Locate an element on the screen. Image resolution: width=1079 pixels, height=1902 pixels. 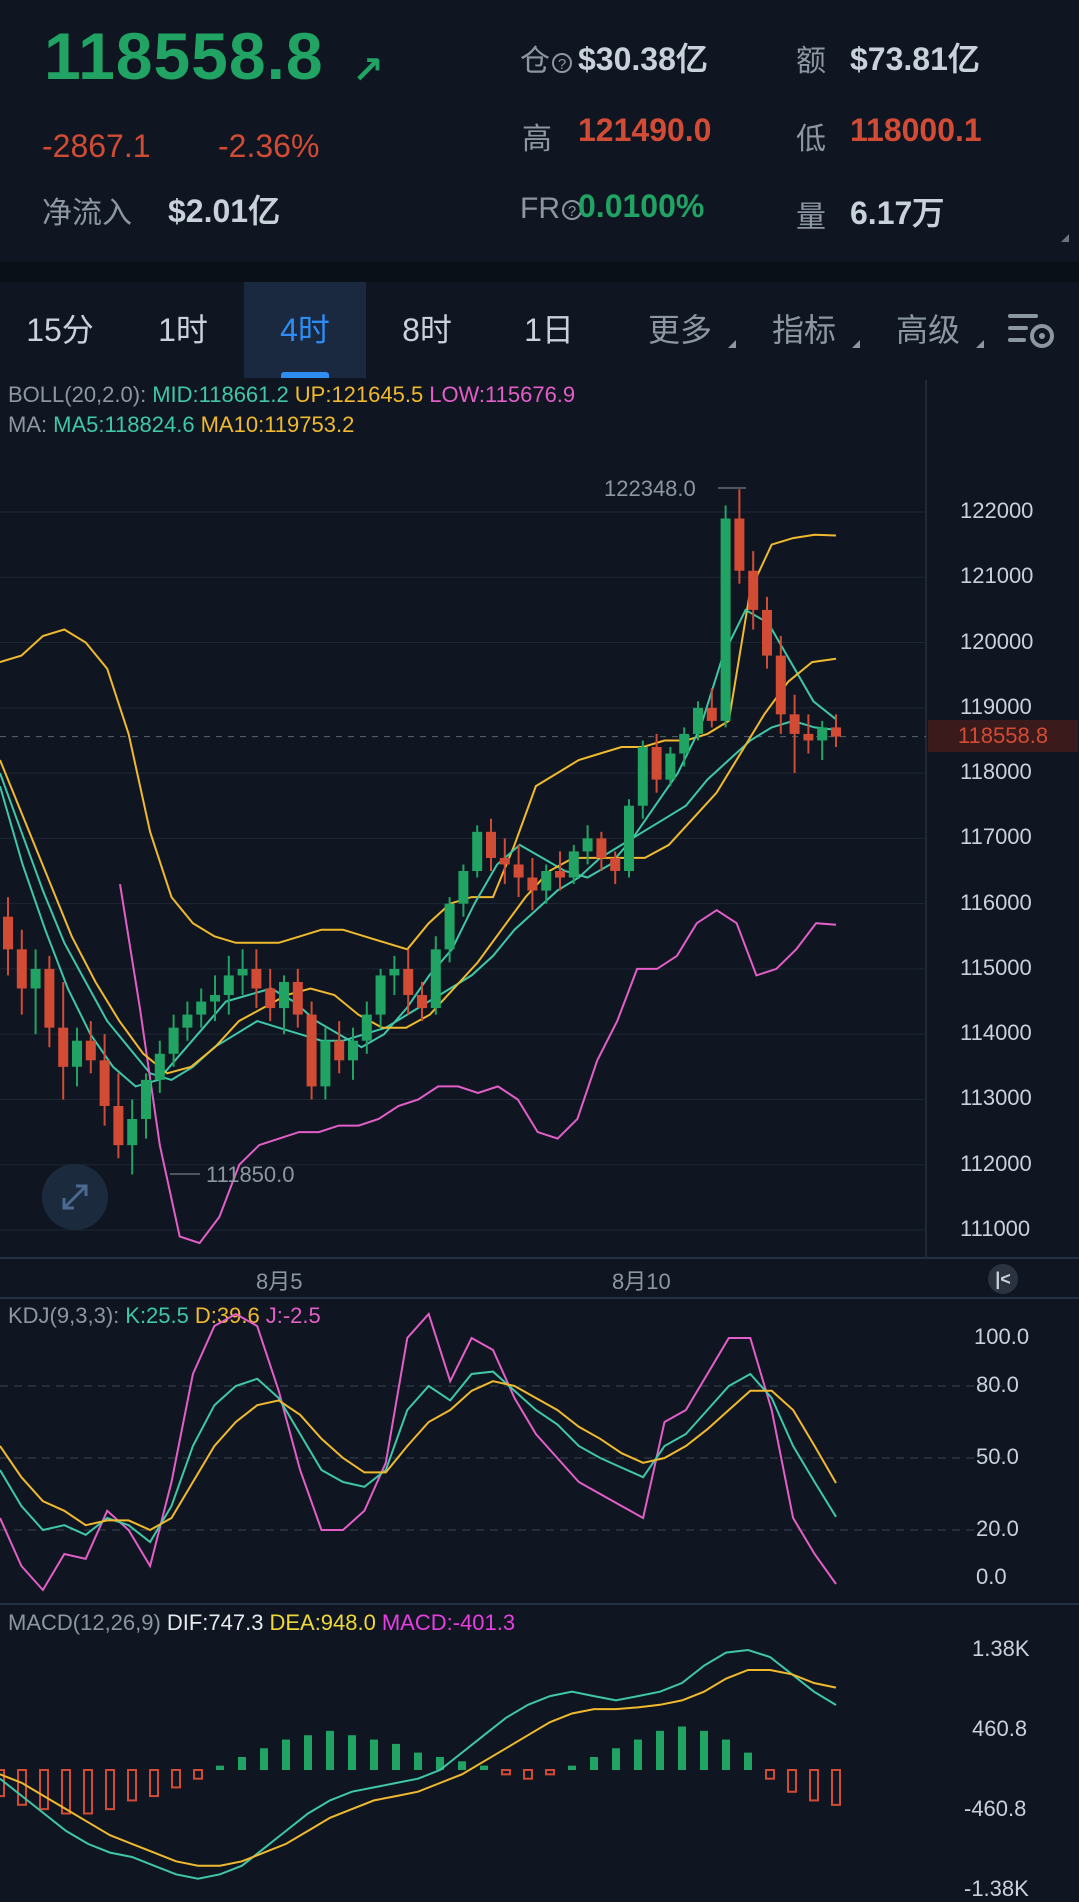
current-price-tag: 118558.8 is located at coordinates (1003, 736).